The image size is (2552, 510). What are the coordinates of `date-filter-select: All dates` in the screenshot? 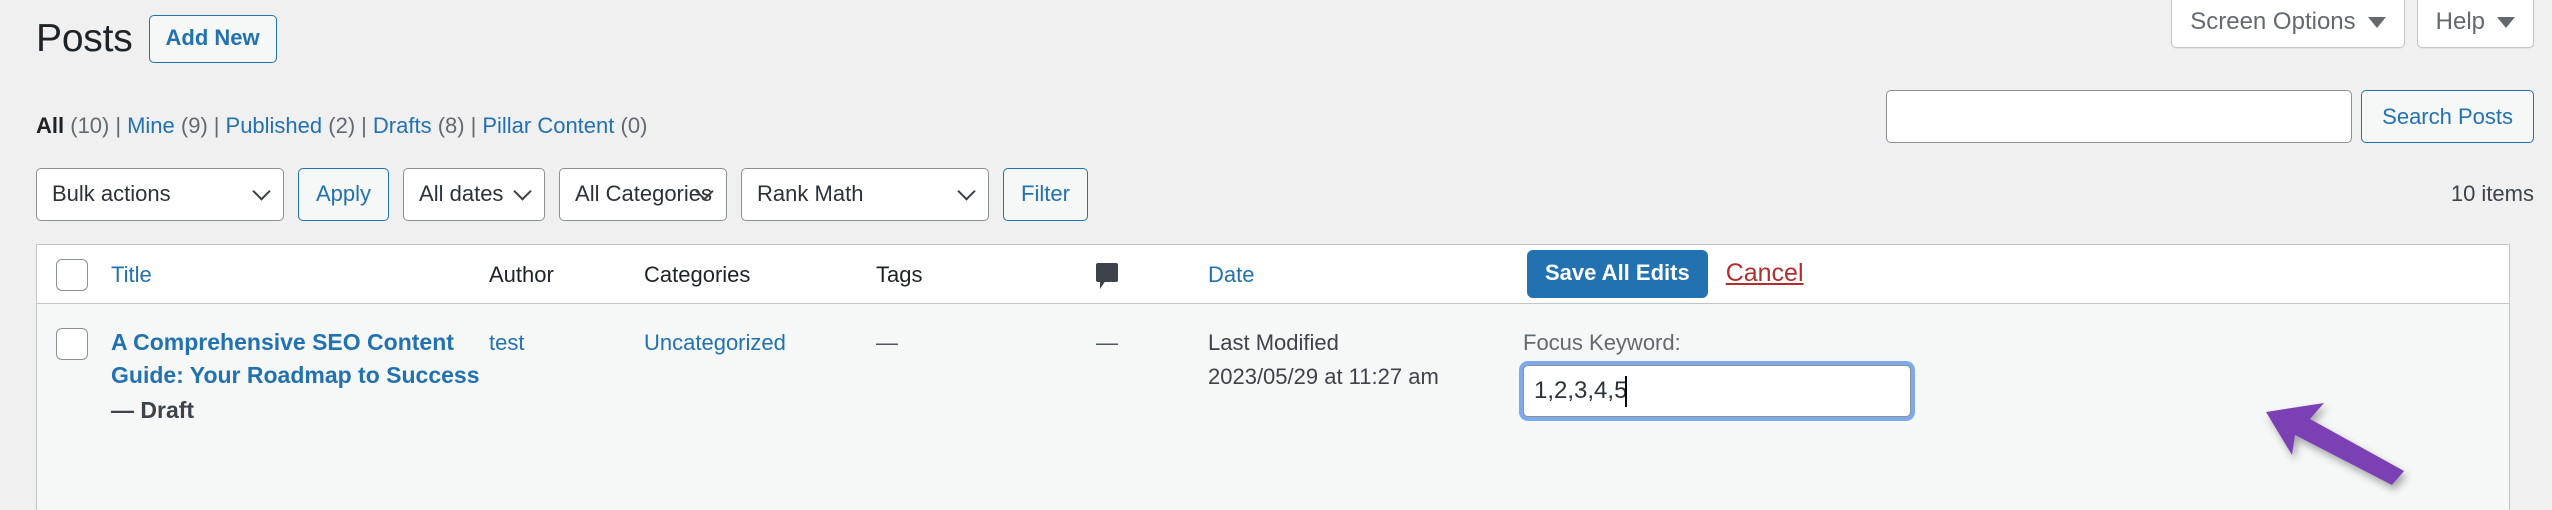 It's located at (474, 194).